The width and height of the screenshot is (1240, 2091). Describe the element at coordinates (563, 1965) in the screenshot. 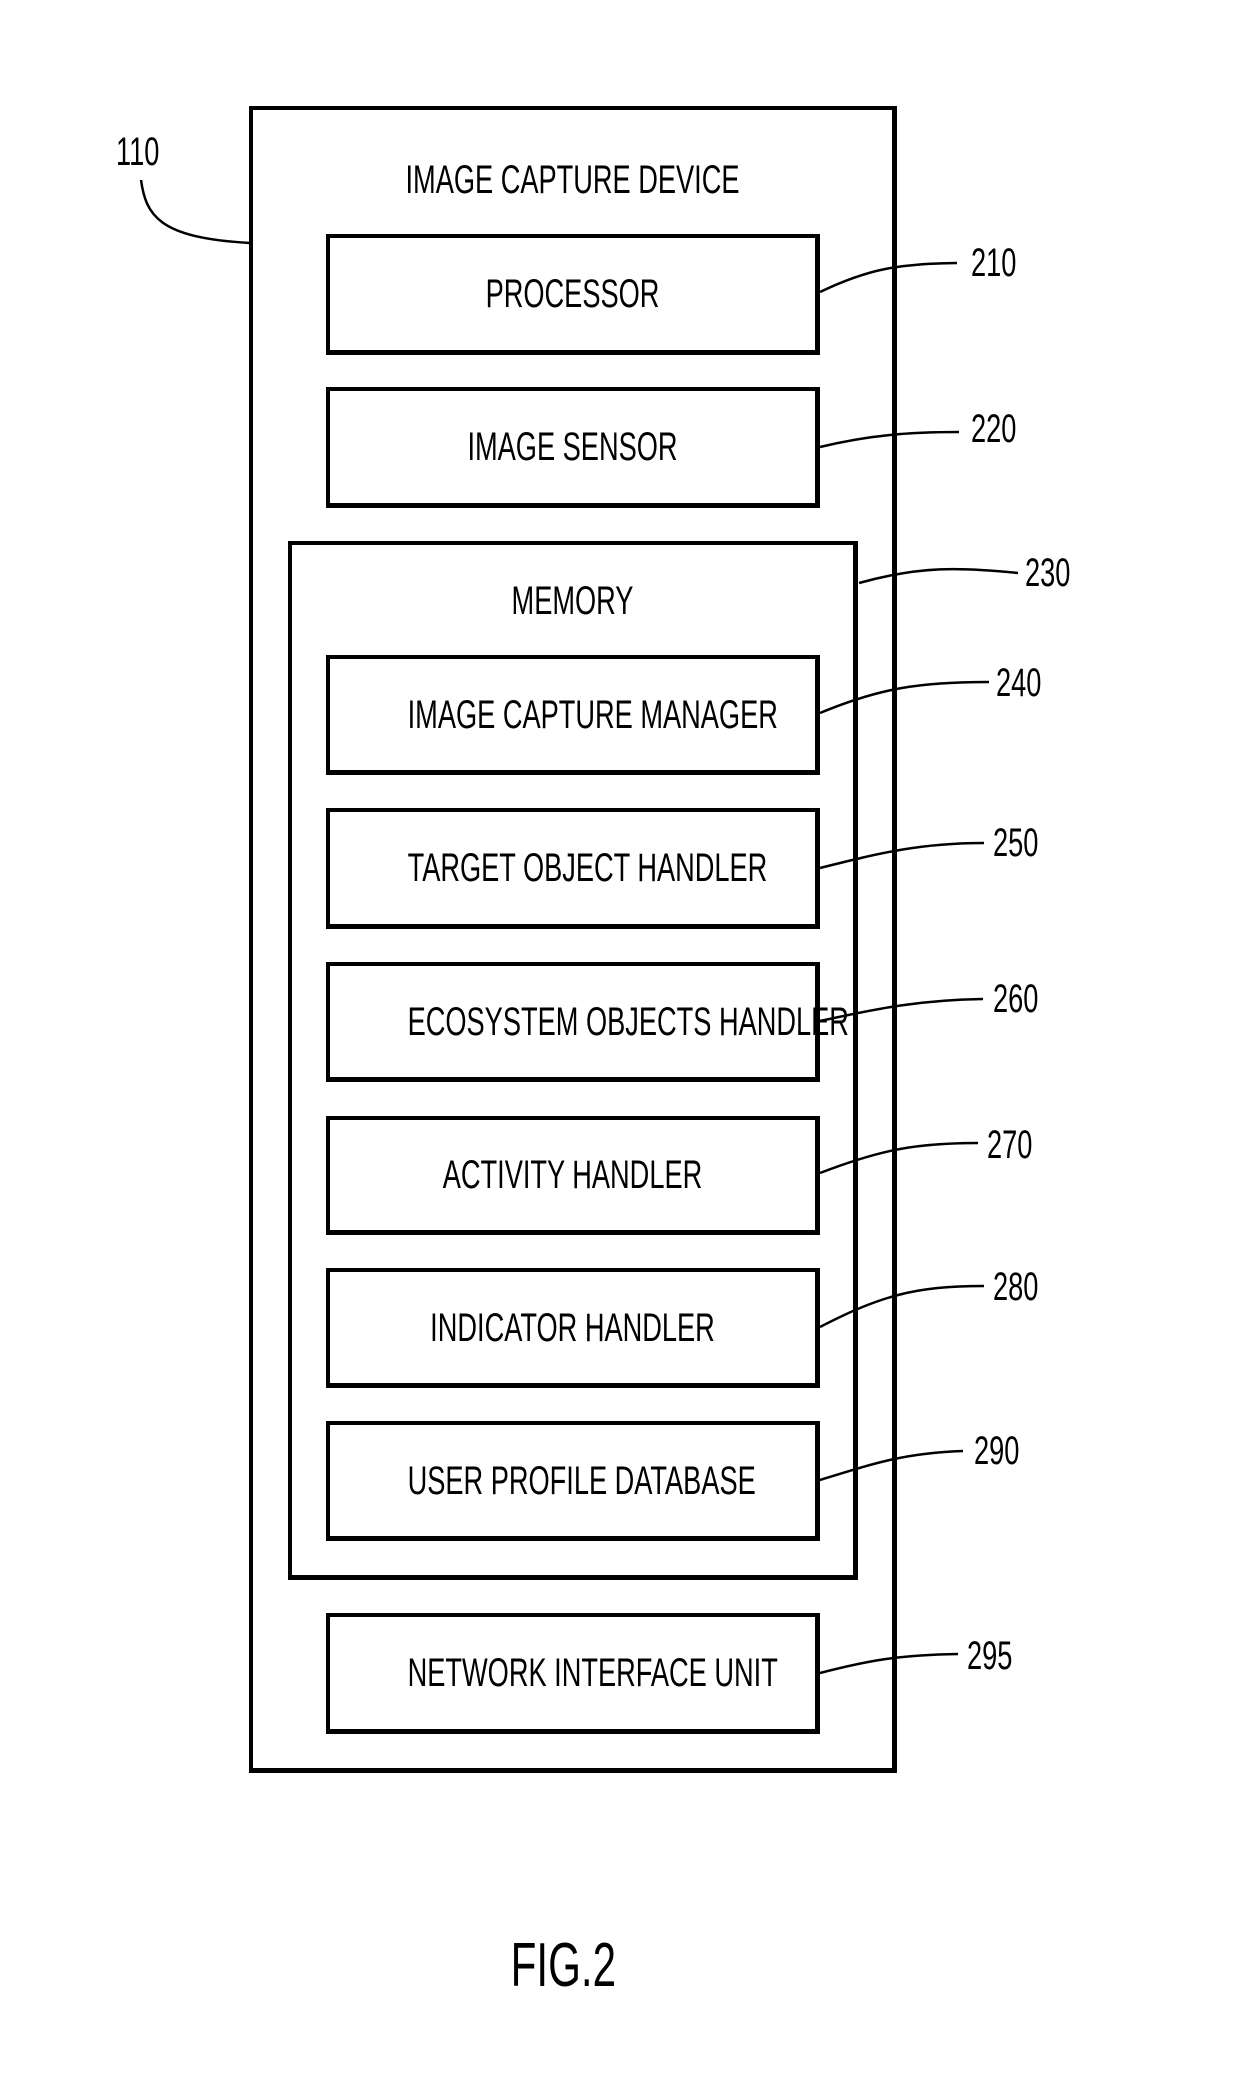

I see `figure-caption: FIG.2` at that location.